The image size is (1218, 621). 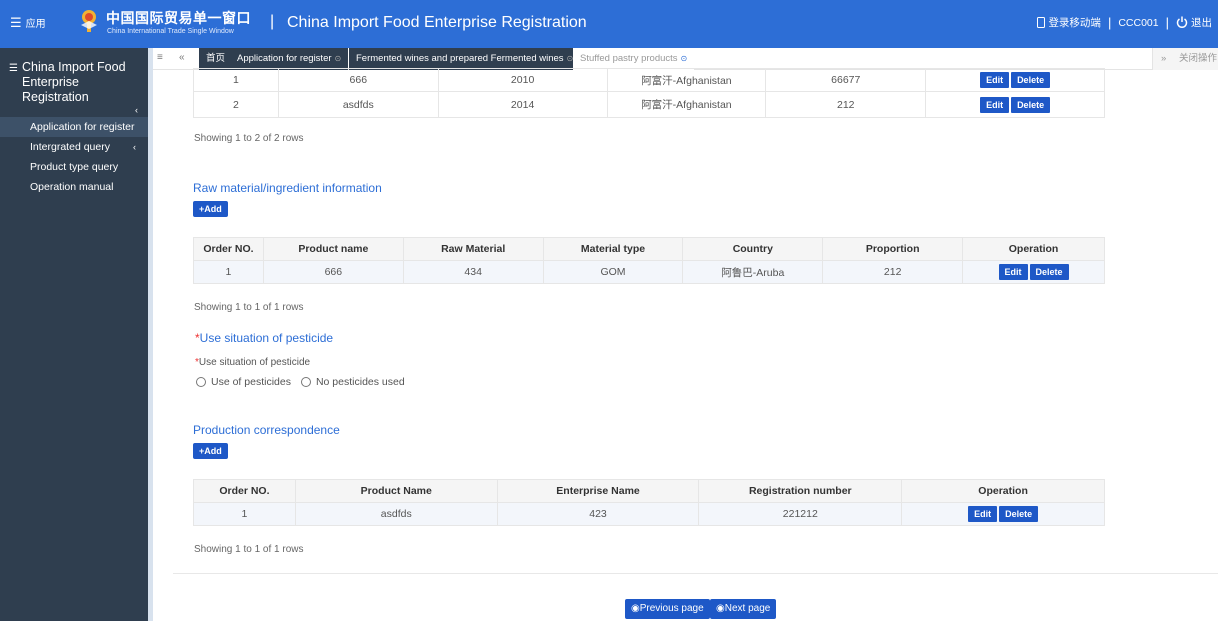 I want to click on sidebar-item-label: Application for register, so click(x=82, y=127).